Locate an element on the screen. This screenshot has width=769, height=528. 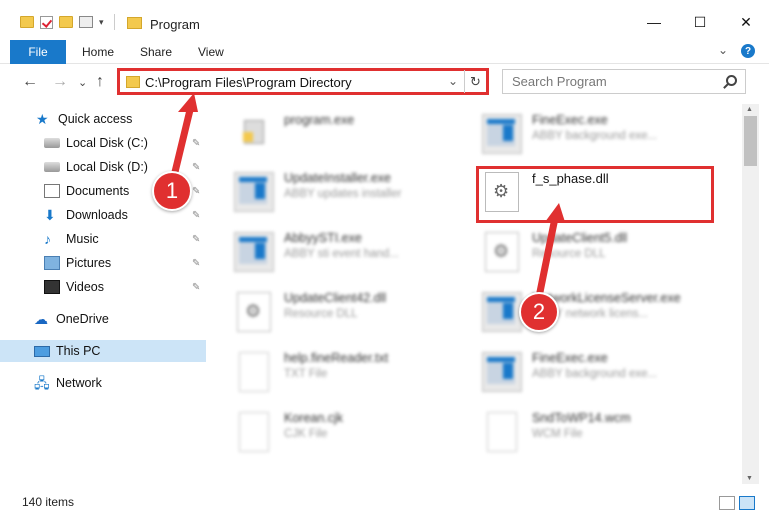
properties-check-icon is located at coordinates (46, 22).